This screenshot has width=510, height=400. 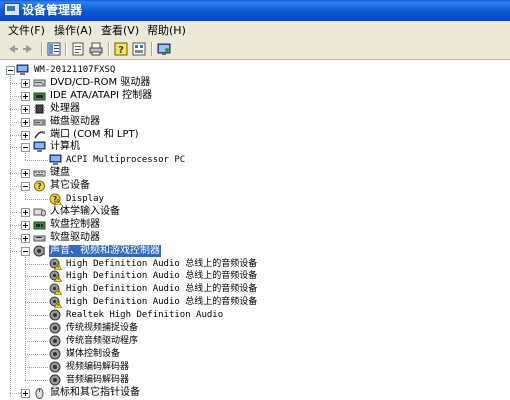 I want to click on tree-view-icon, so click(x=54, y=49).